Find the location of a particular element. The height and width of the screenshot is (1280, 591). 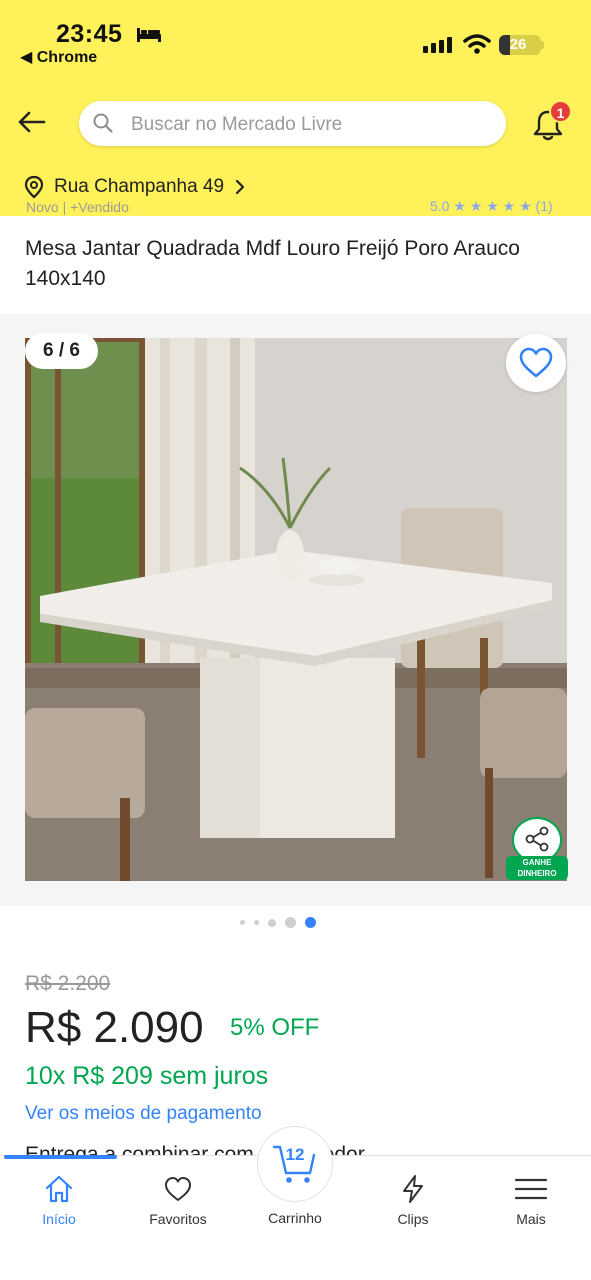

battery-tip is located at coordinates (542, 45).